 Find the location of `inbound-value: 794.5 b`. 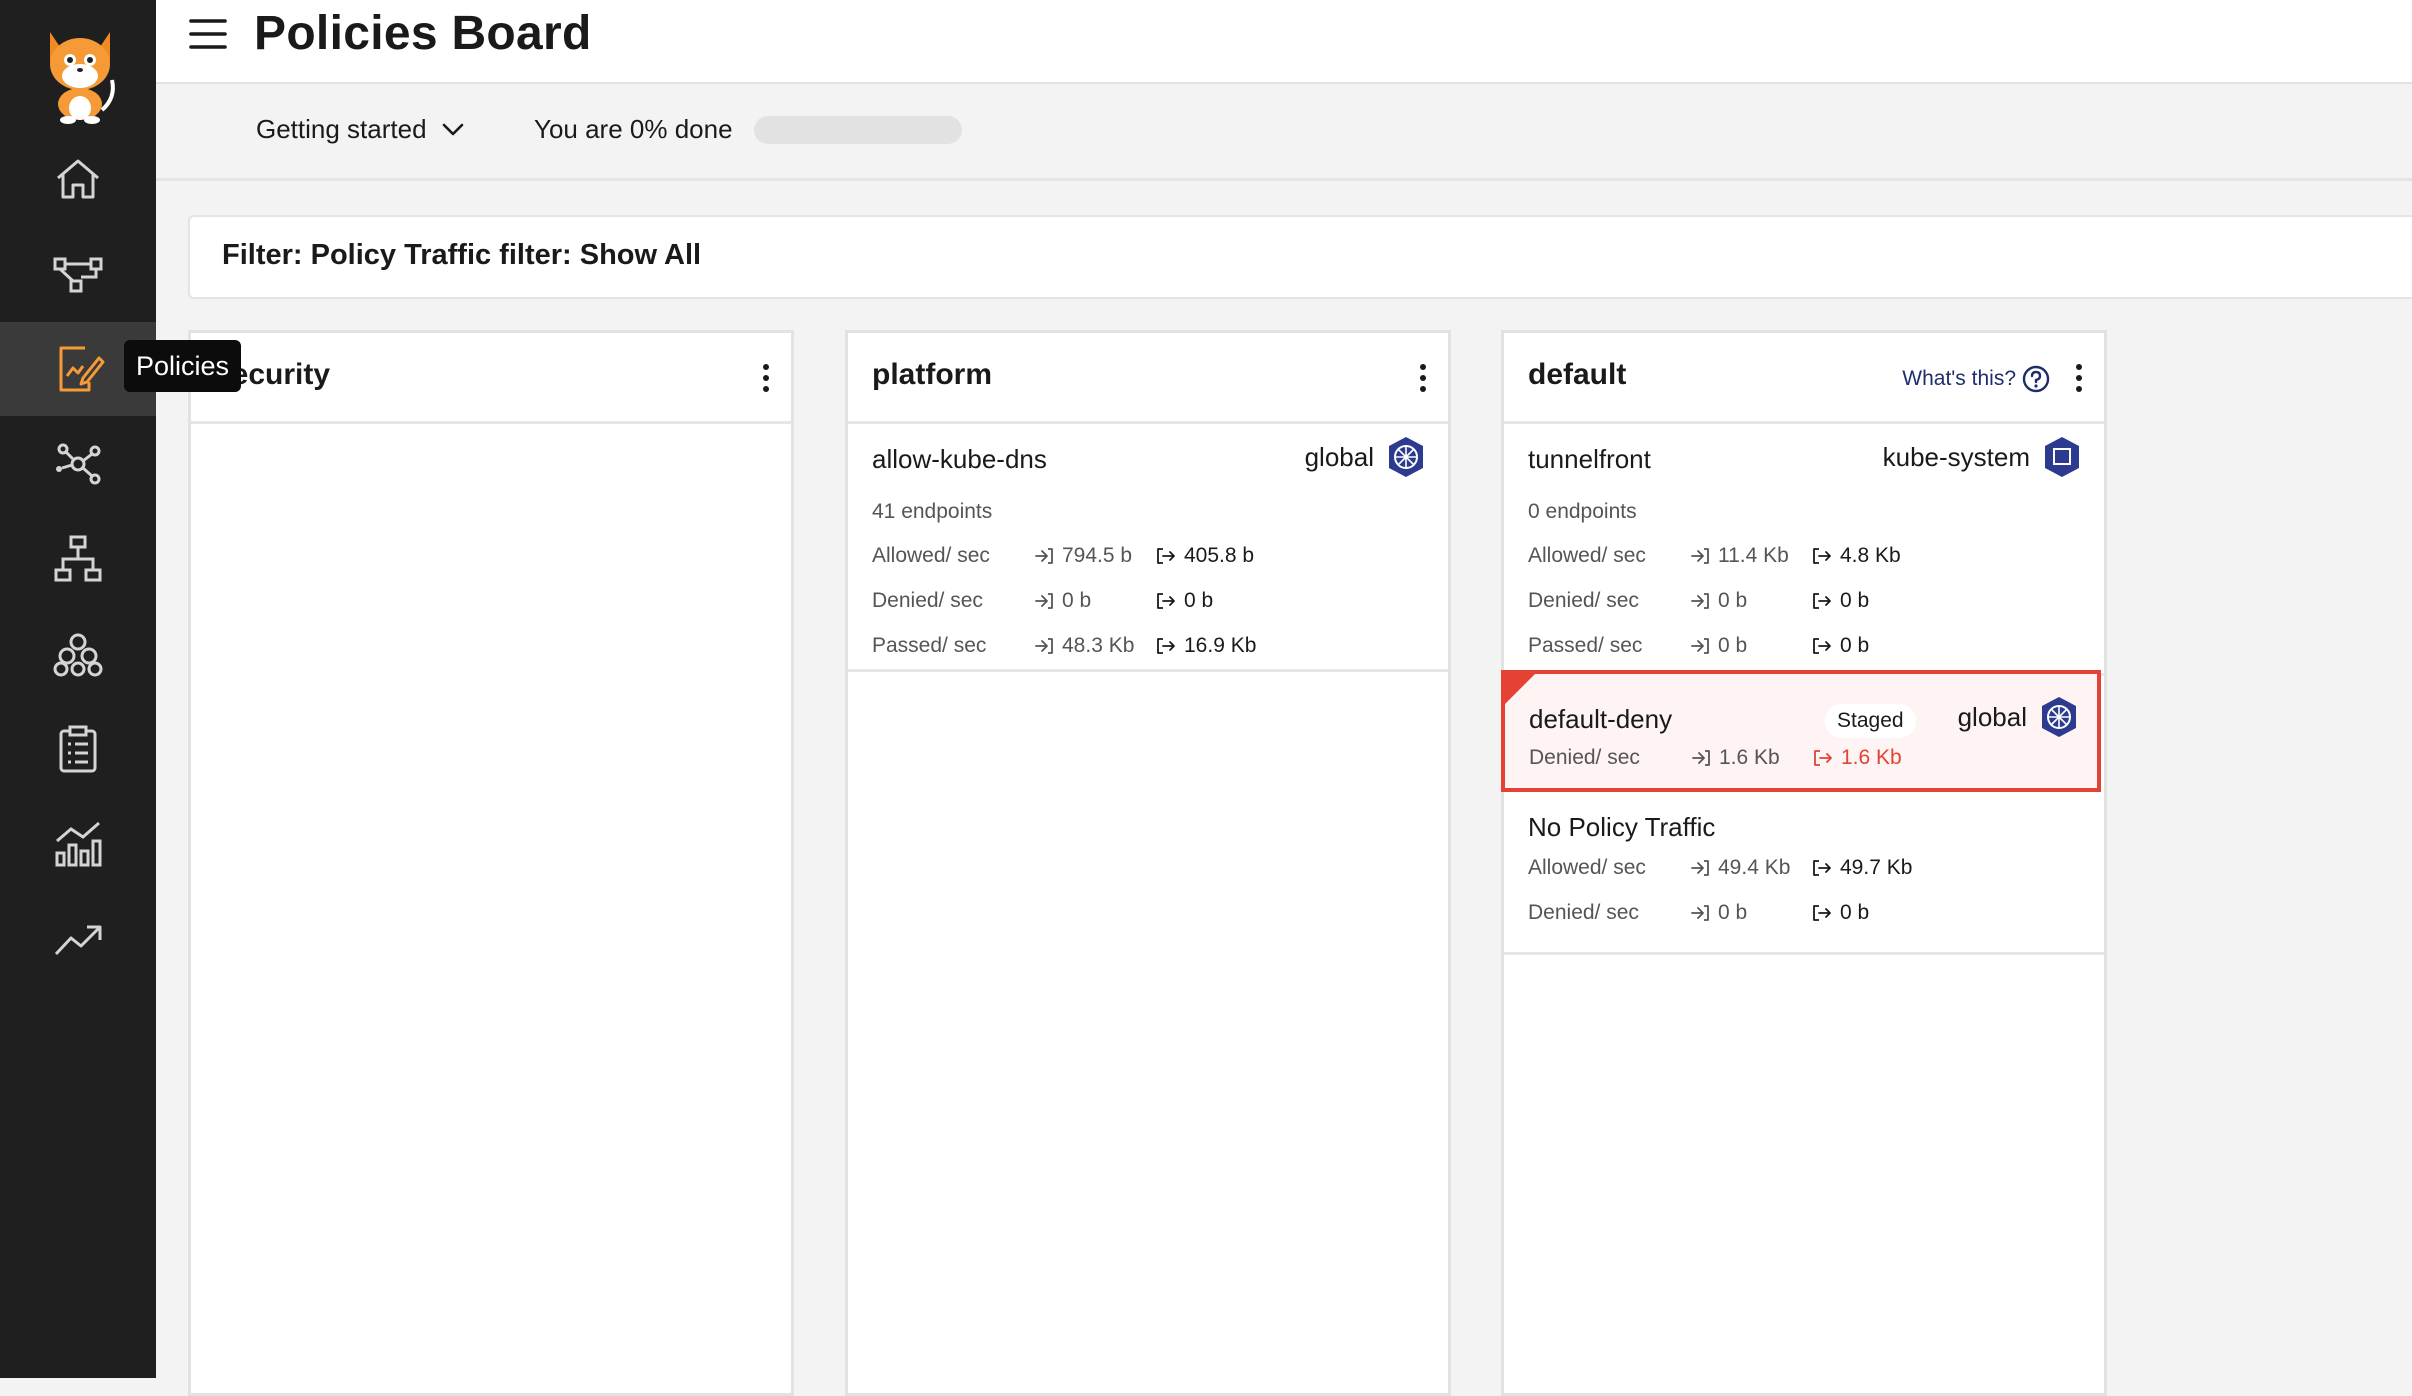

inbound-value: 794.5 b is located at coordinates (1083, 556).